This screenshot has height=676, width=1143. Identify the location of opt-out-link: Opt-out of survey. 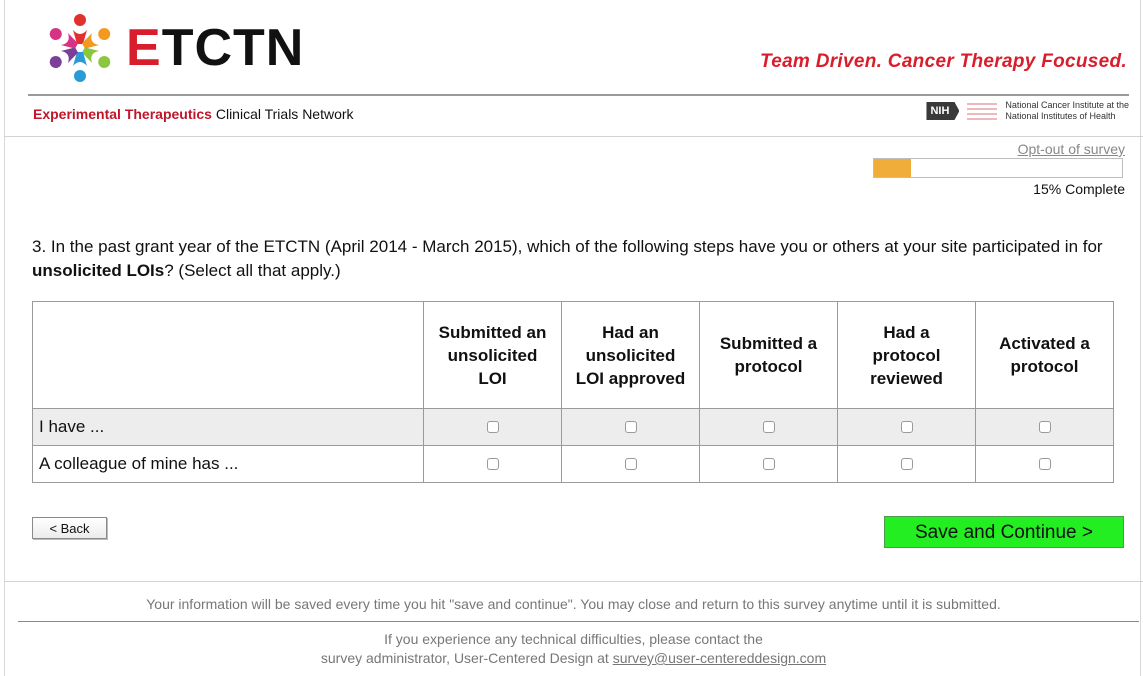
(1071, 149).